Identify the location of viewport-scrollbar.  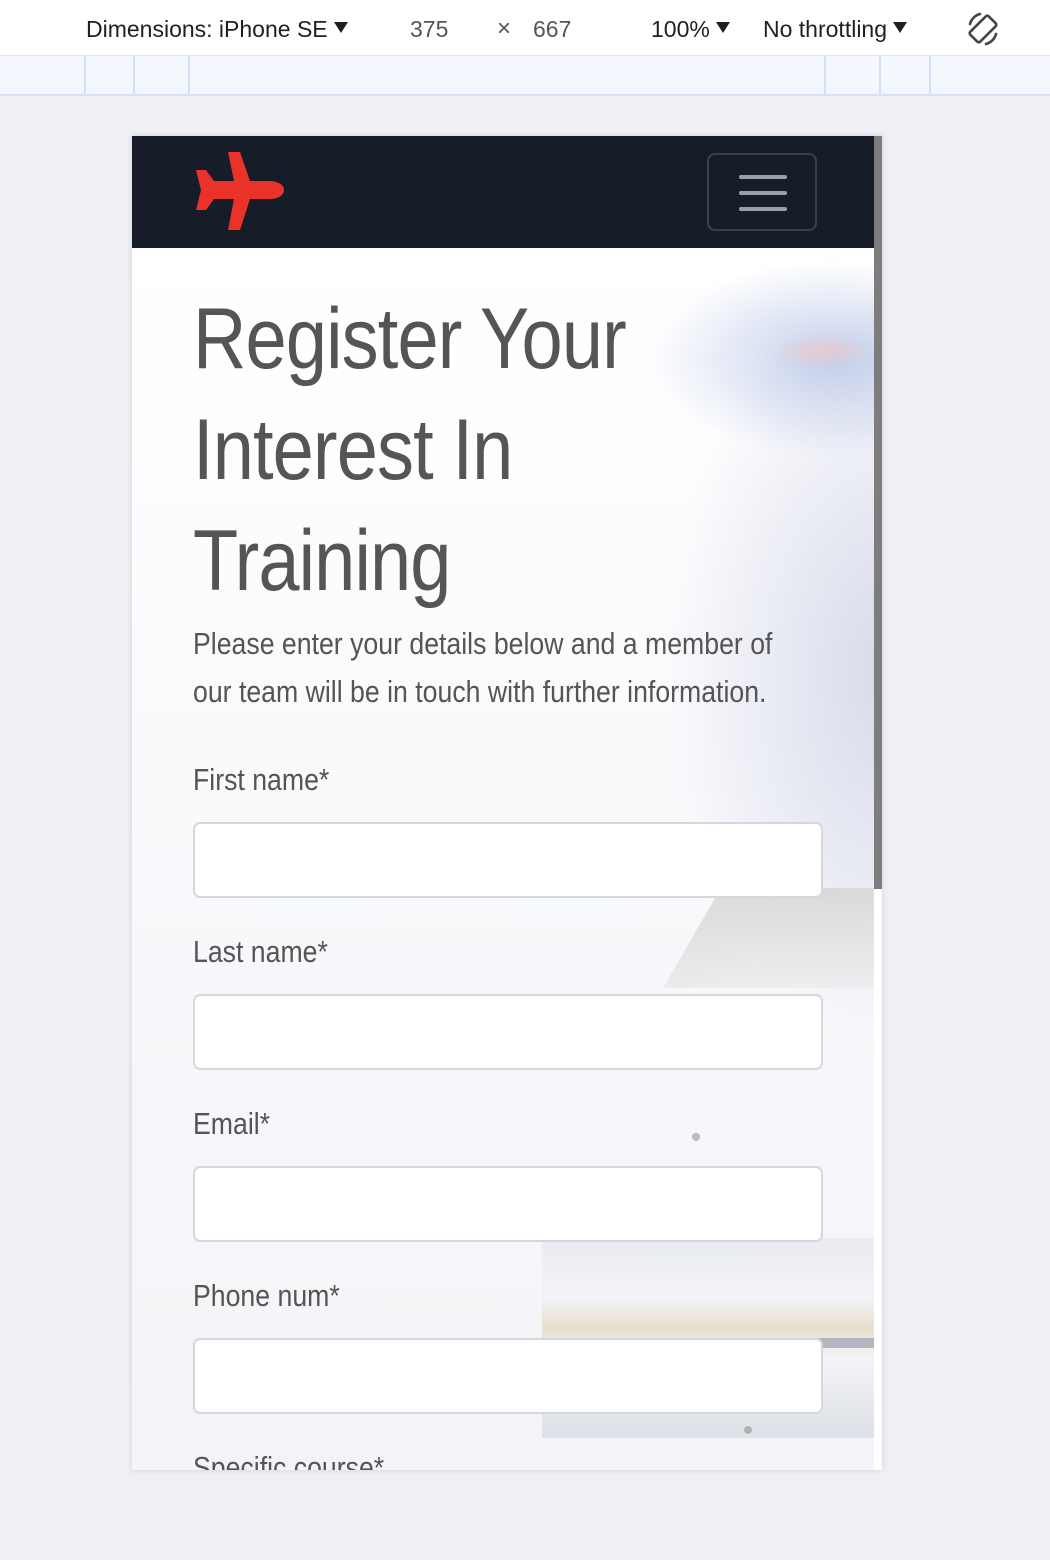
(878, 512).